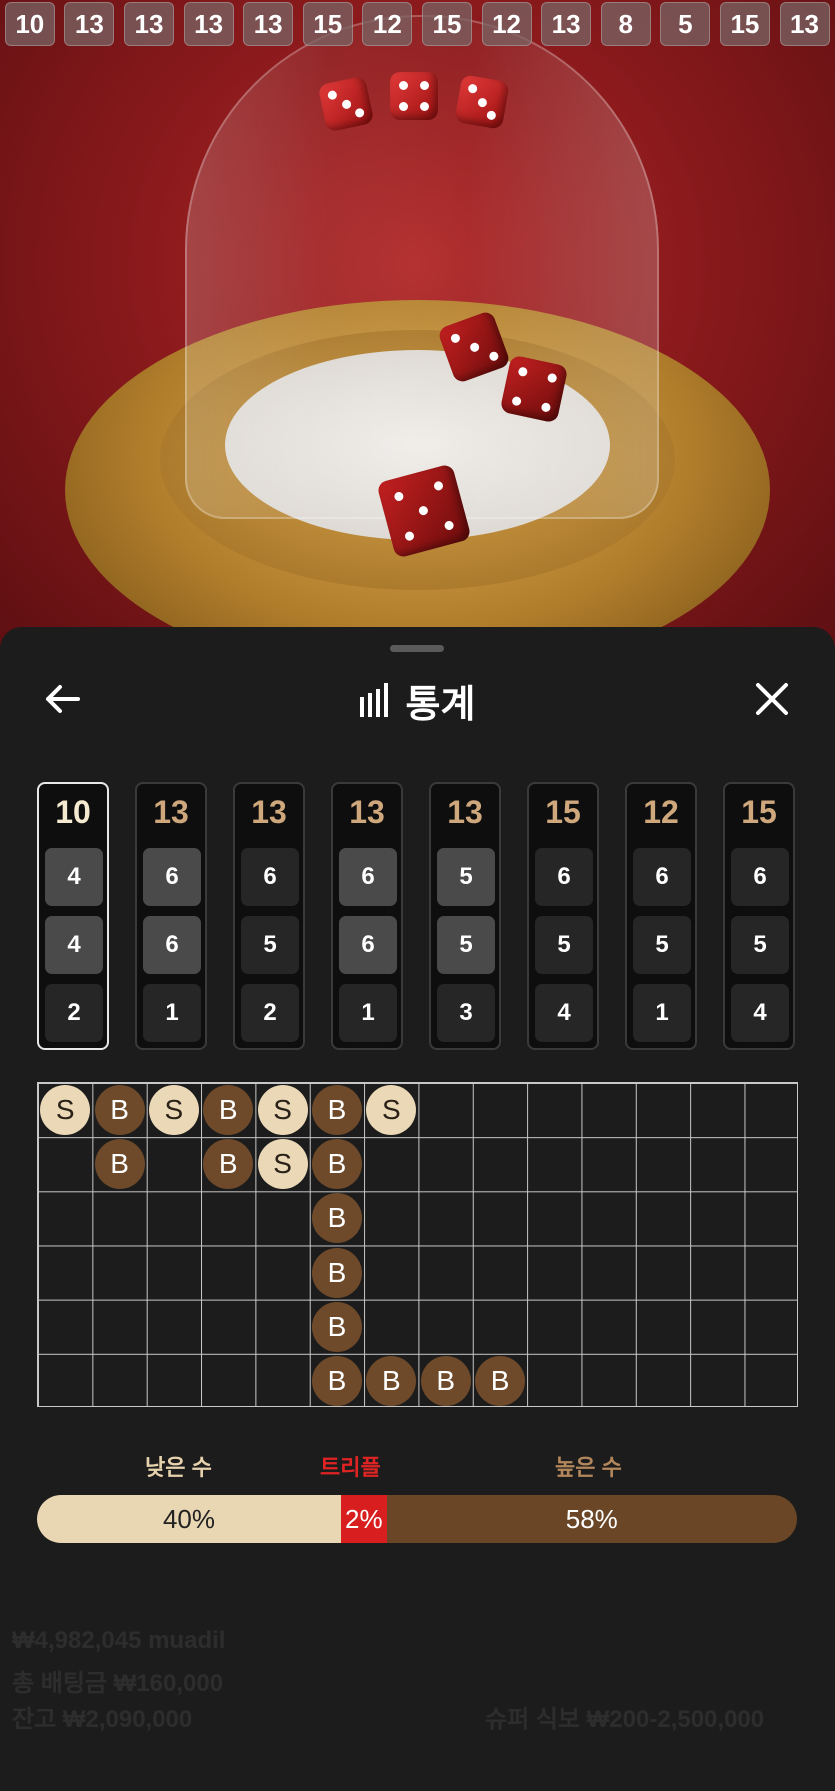 The image size is (835, 1791). Describe the element at coordinates (189, 1519) in the screenshot. I see `low-percentage: 40%` at that location.